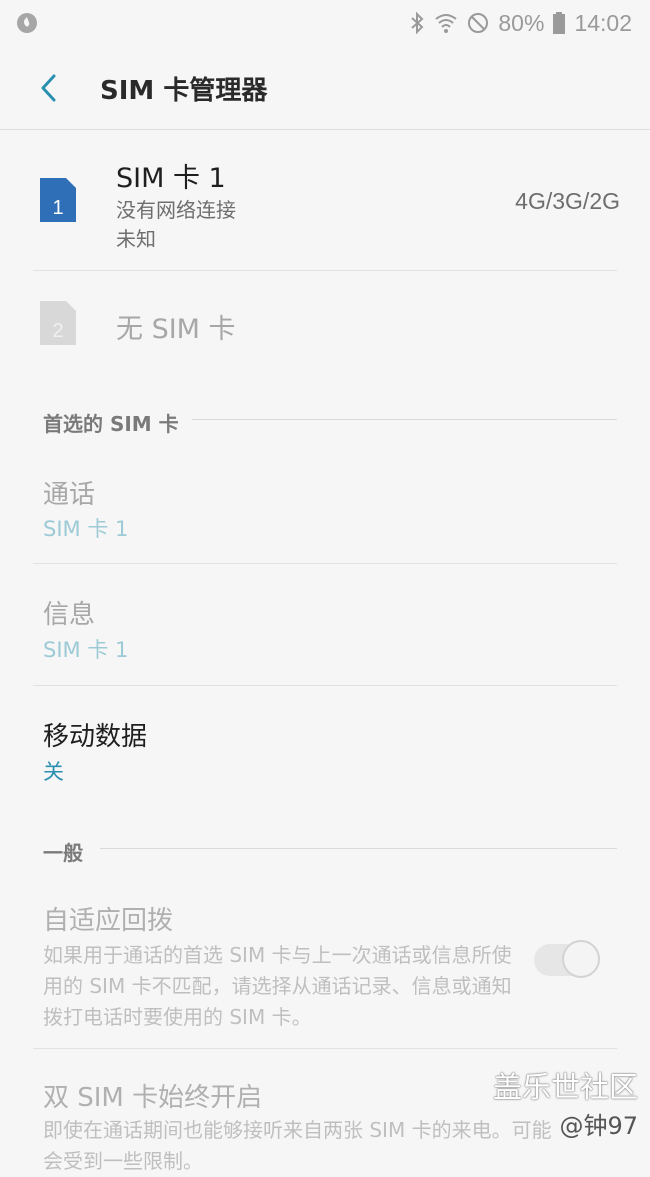  What do you see at coordinates (63, 853) in the screenshot?
I see `section-header-general: 一般` at bounding box center [63, 853].